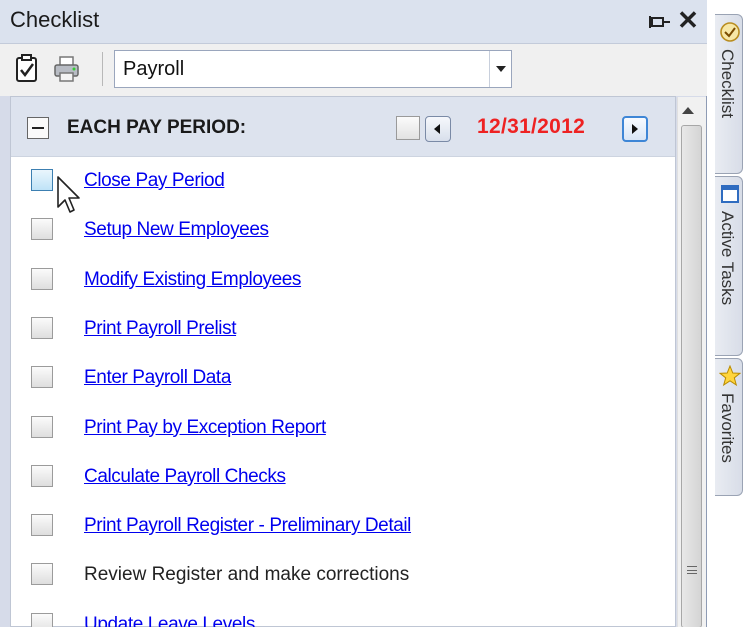 The image size is (745, 627). What do you see at coordinates (205, 428) in the screenshot?
I see `item-link: Print Pay by Exception Report` at bounding box center [205, 428].